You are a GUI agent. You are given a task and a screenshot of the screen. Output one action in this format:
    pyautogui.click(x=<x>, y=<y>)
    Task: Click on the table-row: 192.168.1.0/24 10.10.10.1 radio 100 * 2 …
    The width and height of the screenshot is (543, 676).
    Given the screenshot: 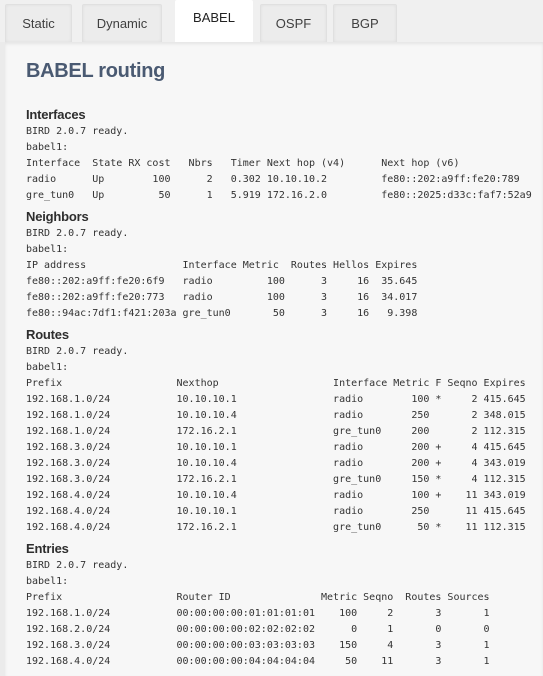 What is the action you would take?
    pyautogui.click(x=276, y=399)
    